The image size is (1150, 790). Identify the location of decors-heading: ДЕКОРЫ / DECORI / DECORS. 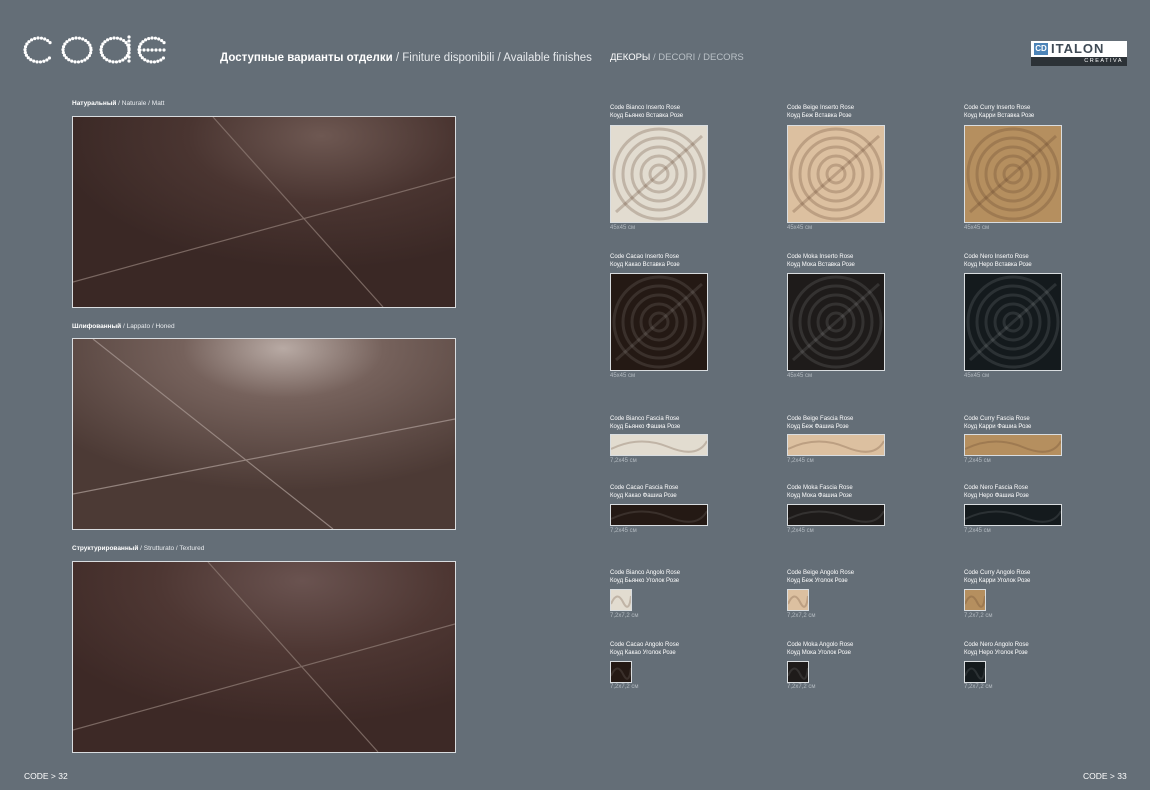
(677, 57).